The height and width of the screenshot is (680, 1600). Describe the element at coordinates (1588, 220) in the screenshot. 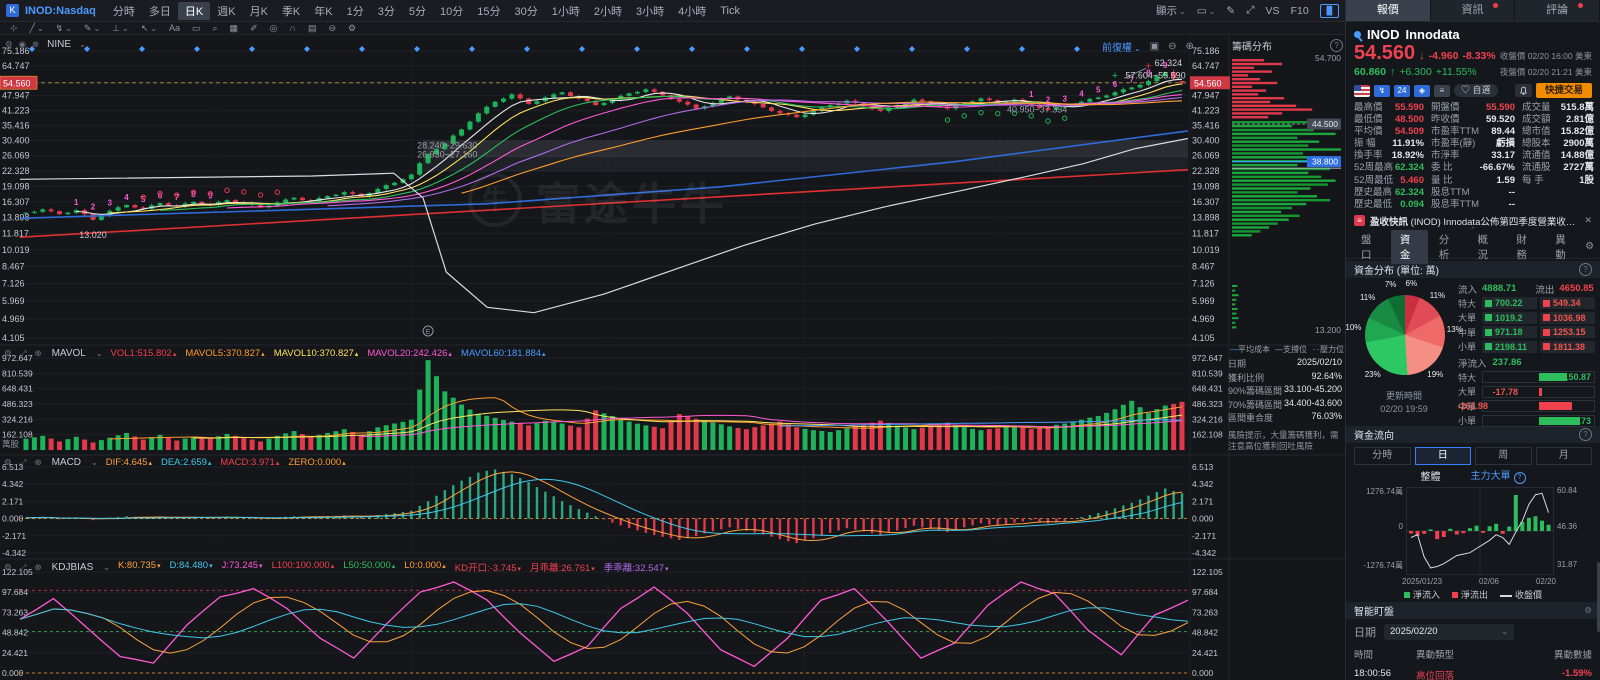

I see `close-icon: ✕` at that location.